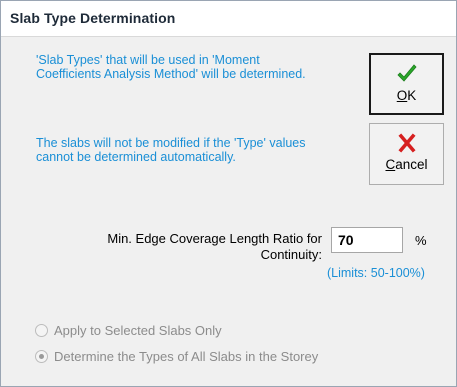 The width and height of the screenshot is (457, 387). Describe the element at coordinates (291, 254) in the screenshot. I see `ratio-label-line2: Continuity:` at that location.